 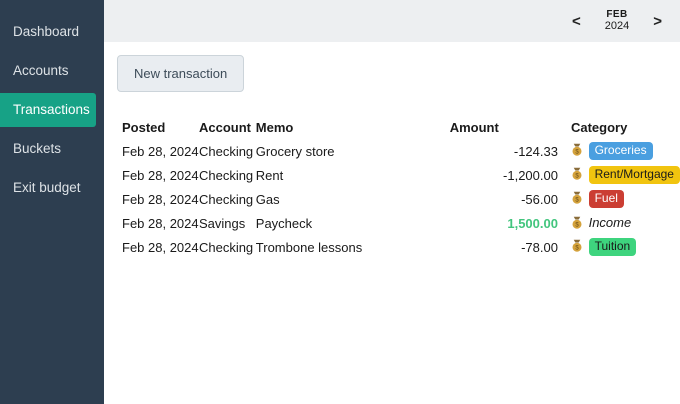 I want to click on sidebar-item-transactions: Transactions, so click(x=48, y=110).